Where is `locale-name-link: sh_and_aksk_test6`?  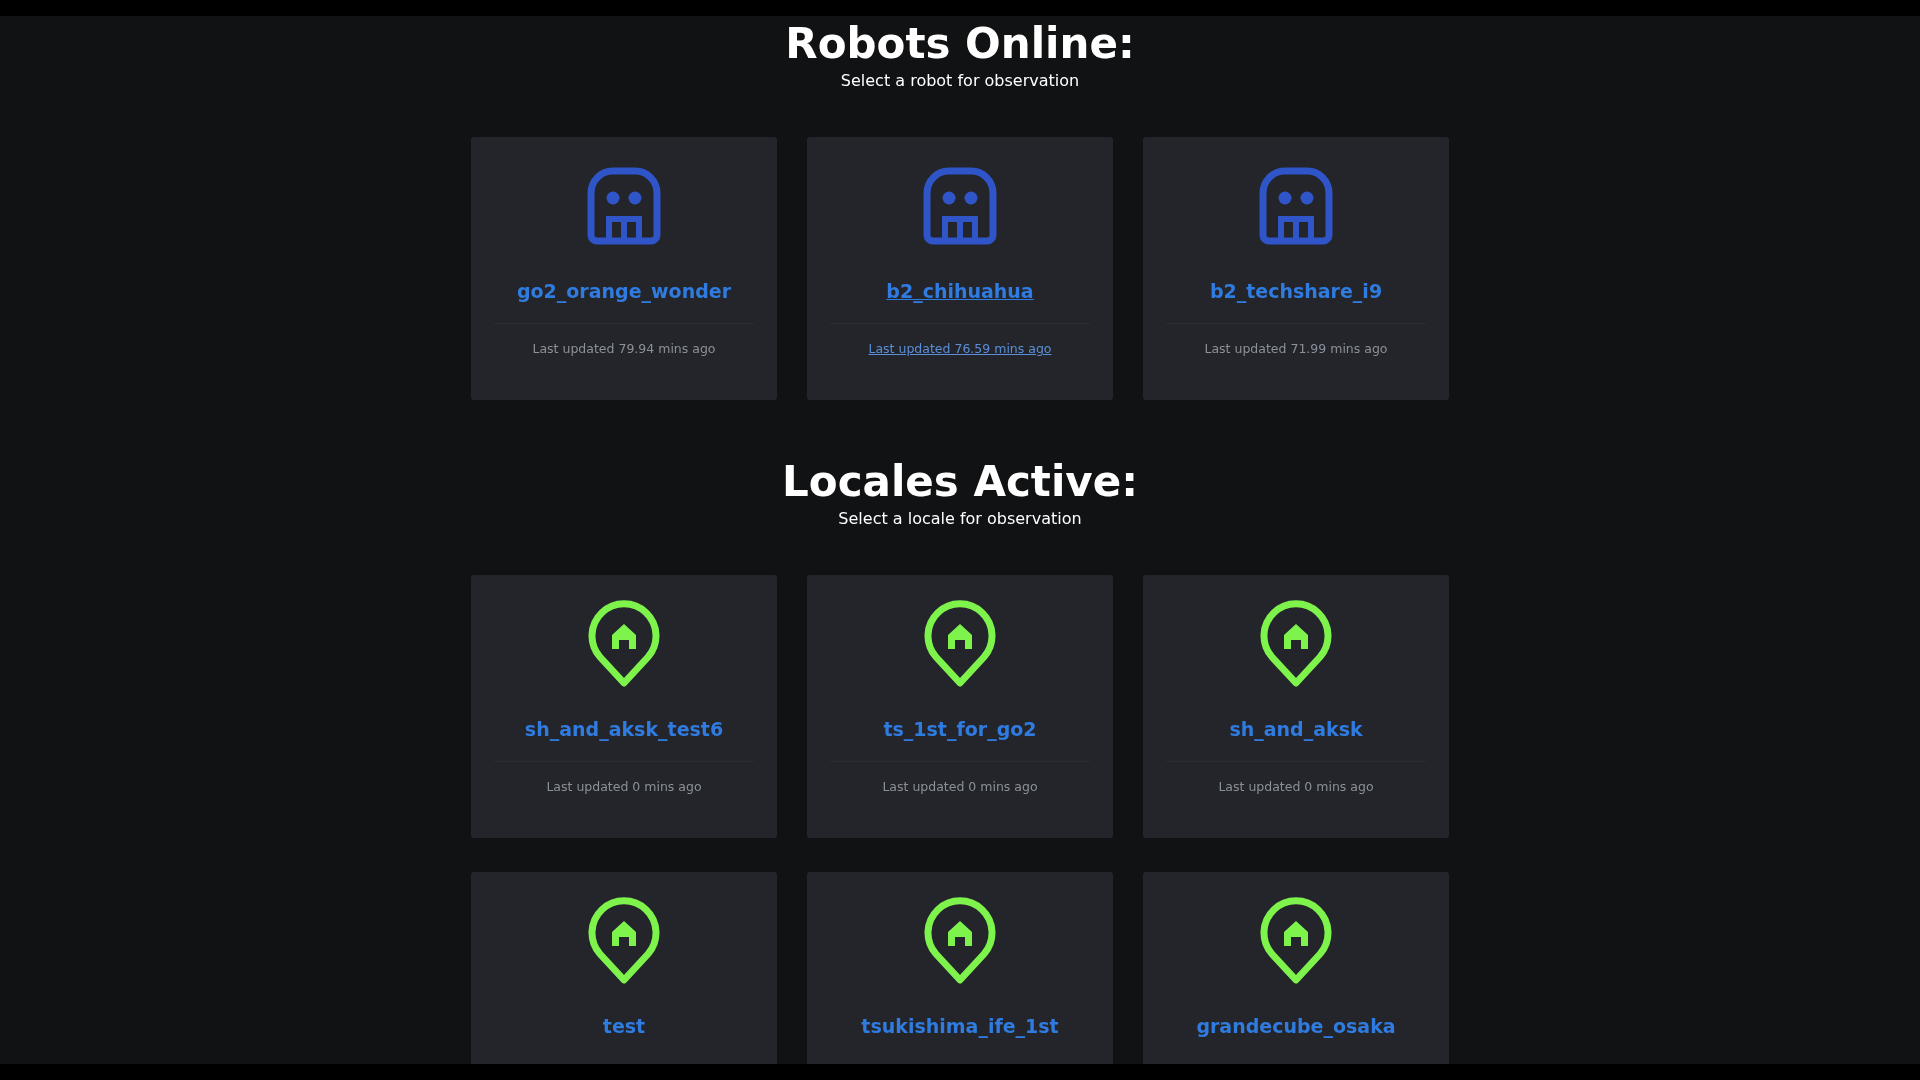 locale-name-link: sh_and_aksk_test6 is located at coordinates (624, 729).